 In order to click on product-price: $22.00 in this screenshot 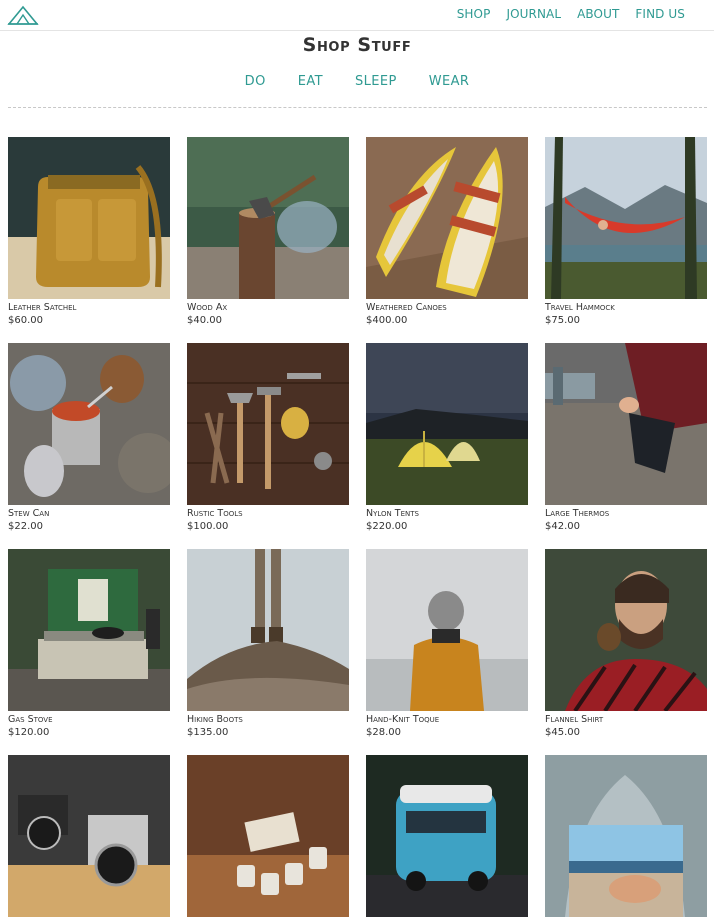, I will do `click(25, 526)`.